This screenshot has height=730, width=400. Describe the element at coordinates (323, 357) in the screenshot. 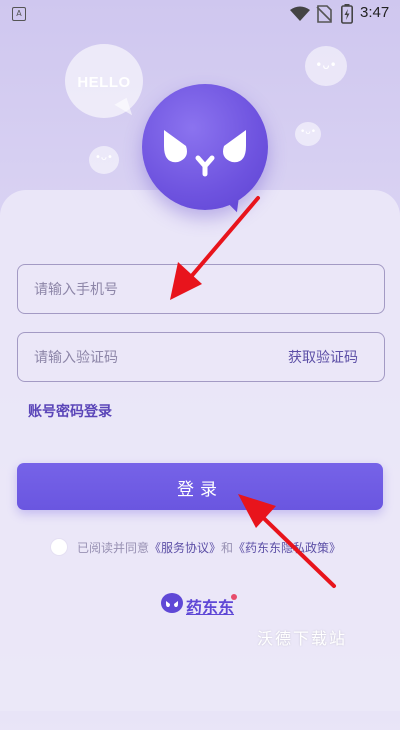

I see `get-code-button: 获取验证码` at that location.